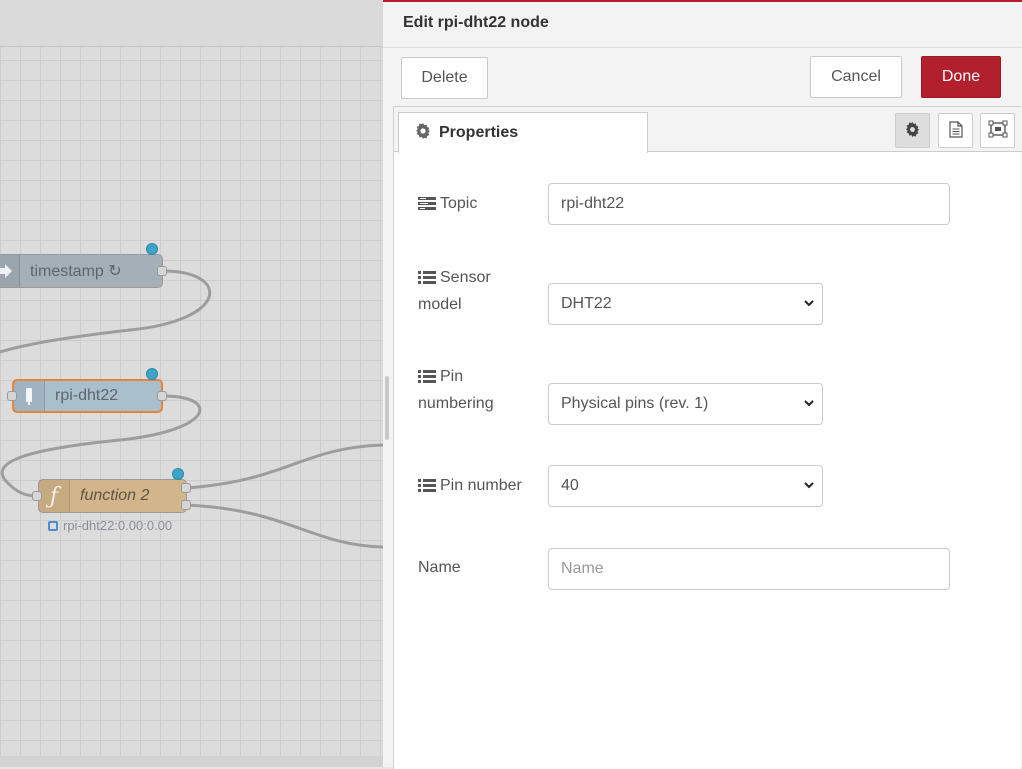 This screenshot has height=769, width=1022. I want to click on pin-number-row: Pin number, so click(483, 486).